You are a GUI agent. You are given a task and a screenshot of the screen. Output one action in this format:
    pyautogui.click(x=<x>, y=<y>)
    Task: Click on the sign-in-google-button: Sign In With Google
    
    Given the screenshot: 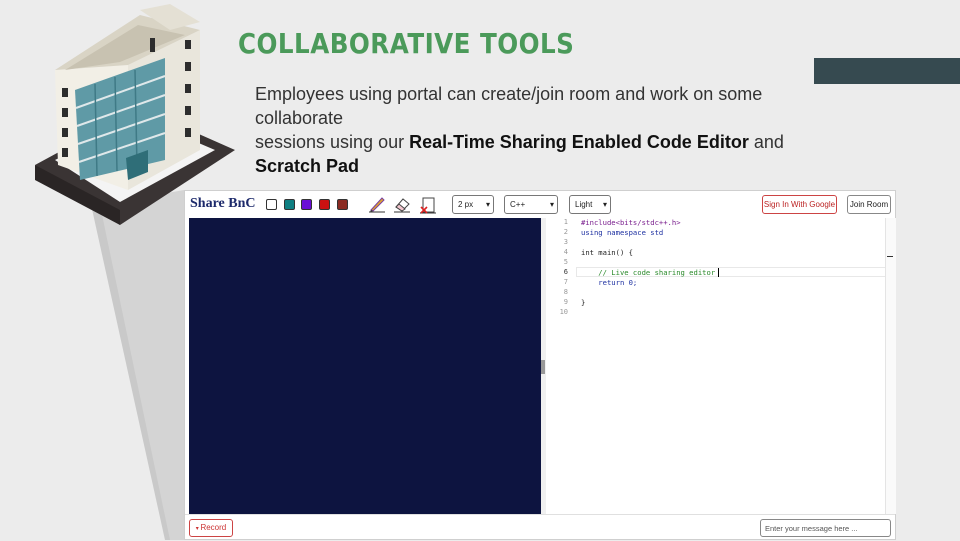 What is the action you would take?
    pyautogui.click(x=799, y=204)
    